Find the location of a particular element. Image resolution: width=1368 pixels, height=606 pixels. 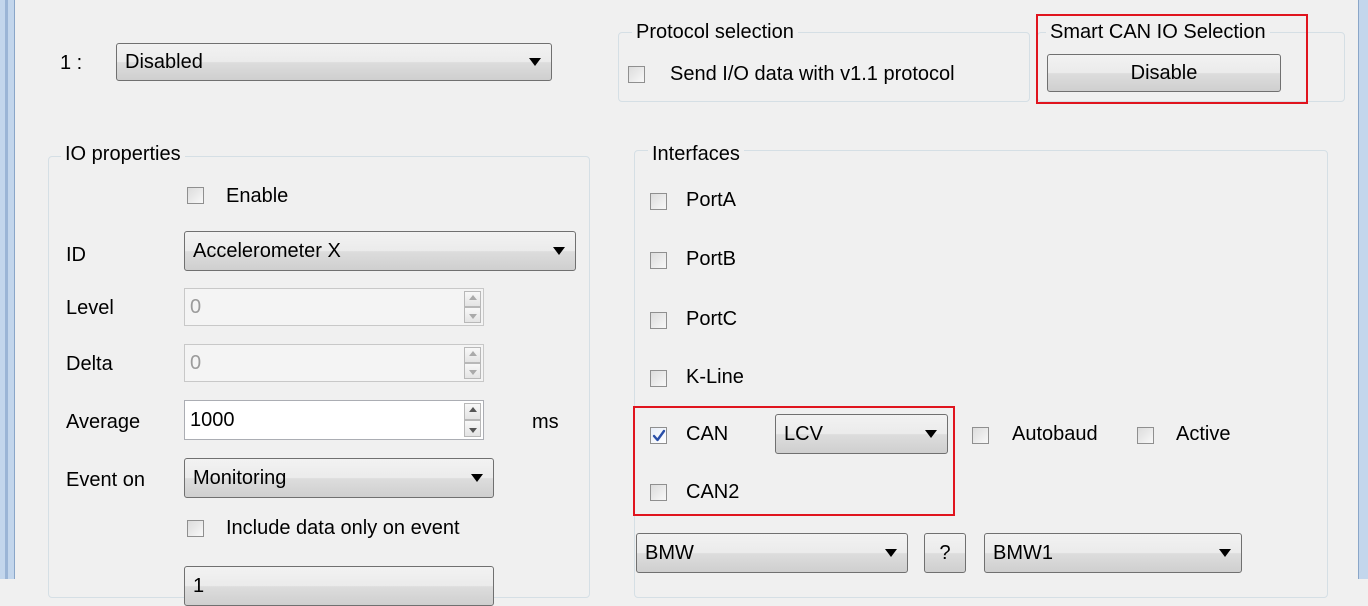

help-button: ? is located at coordinates (945, 553).